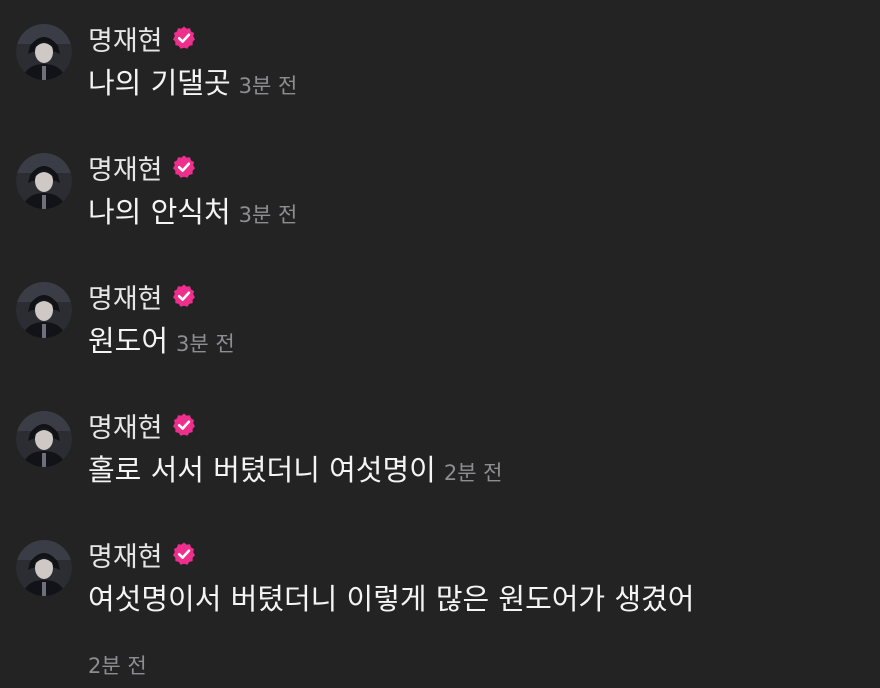 The width and height of the screenshot is (880, 688). I want to click on comment-text: 나의 기댈곳, so click(159, 83).